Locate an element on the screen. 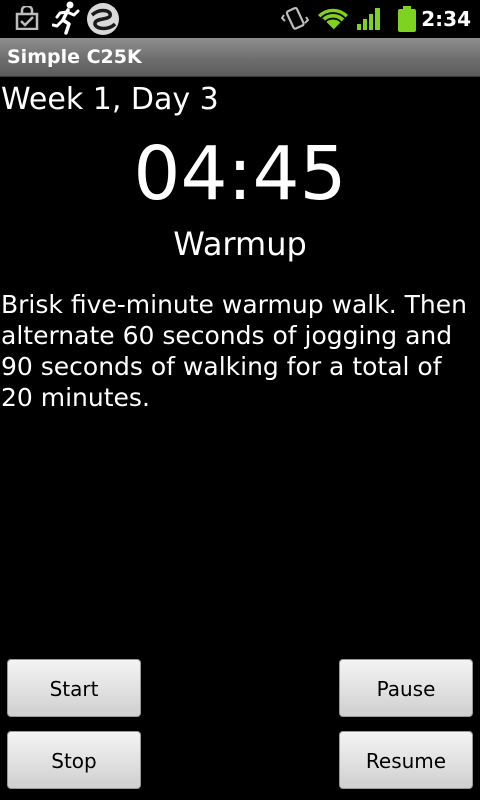  app-title: Simple C25K is located at coordinates (74, 57).